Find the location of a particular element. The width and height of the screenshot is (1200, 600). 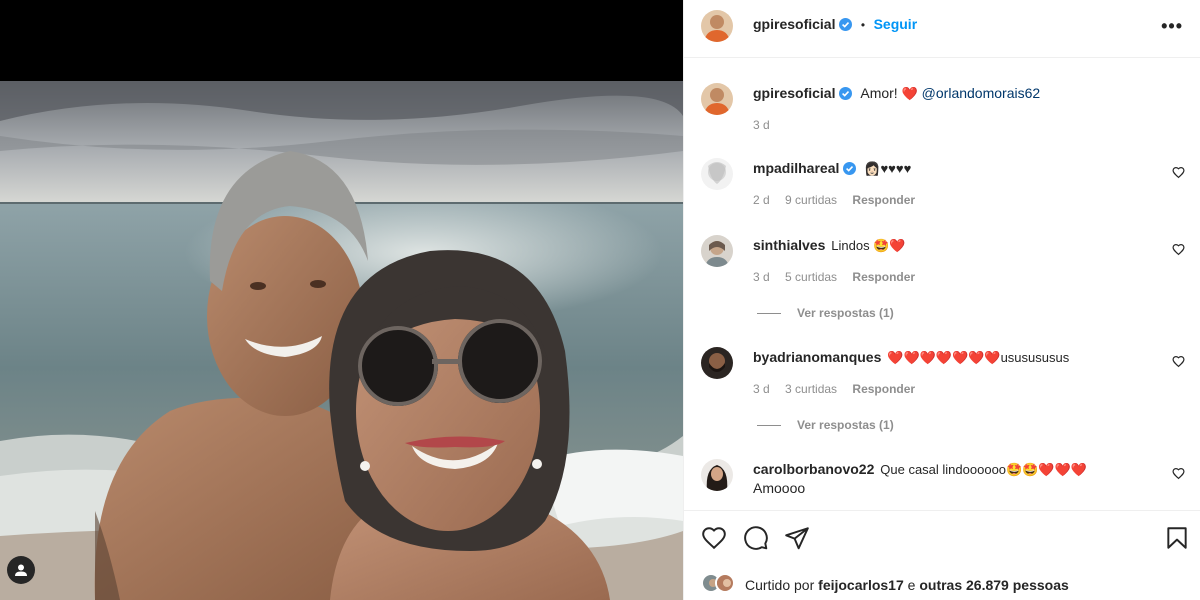

comment-icon is located at coordinates (756, 538).